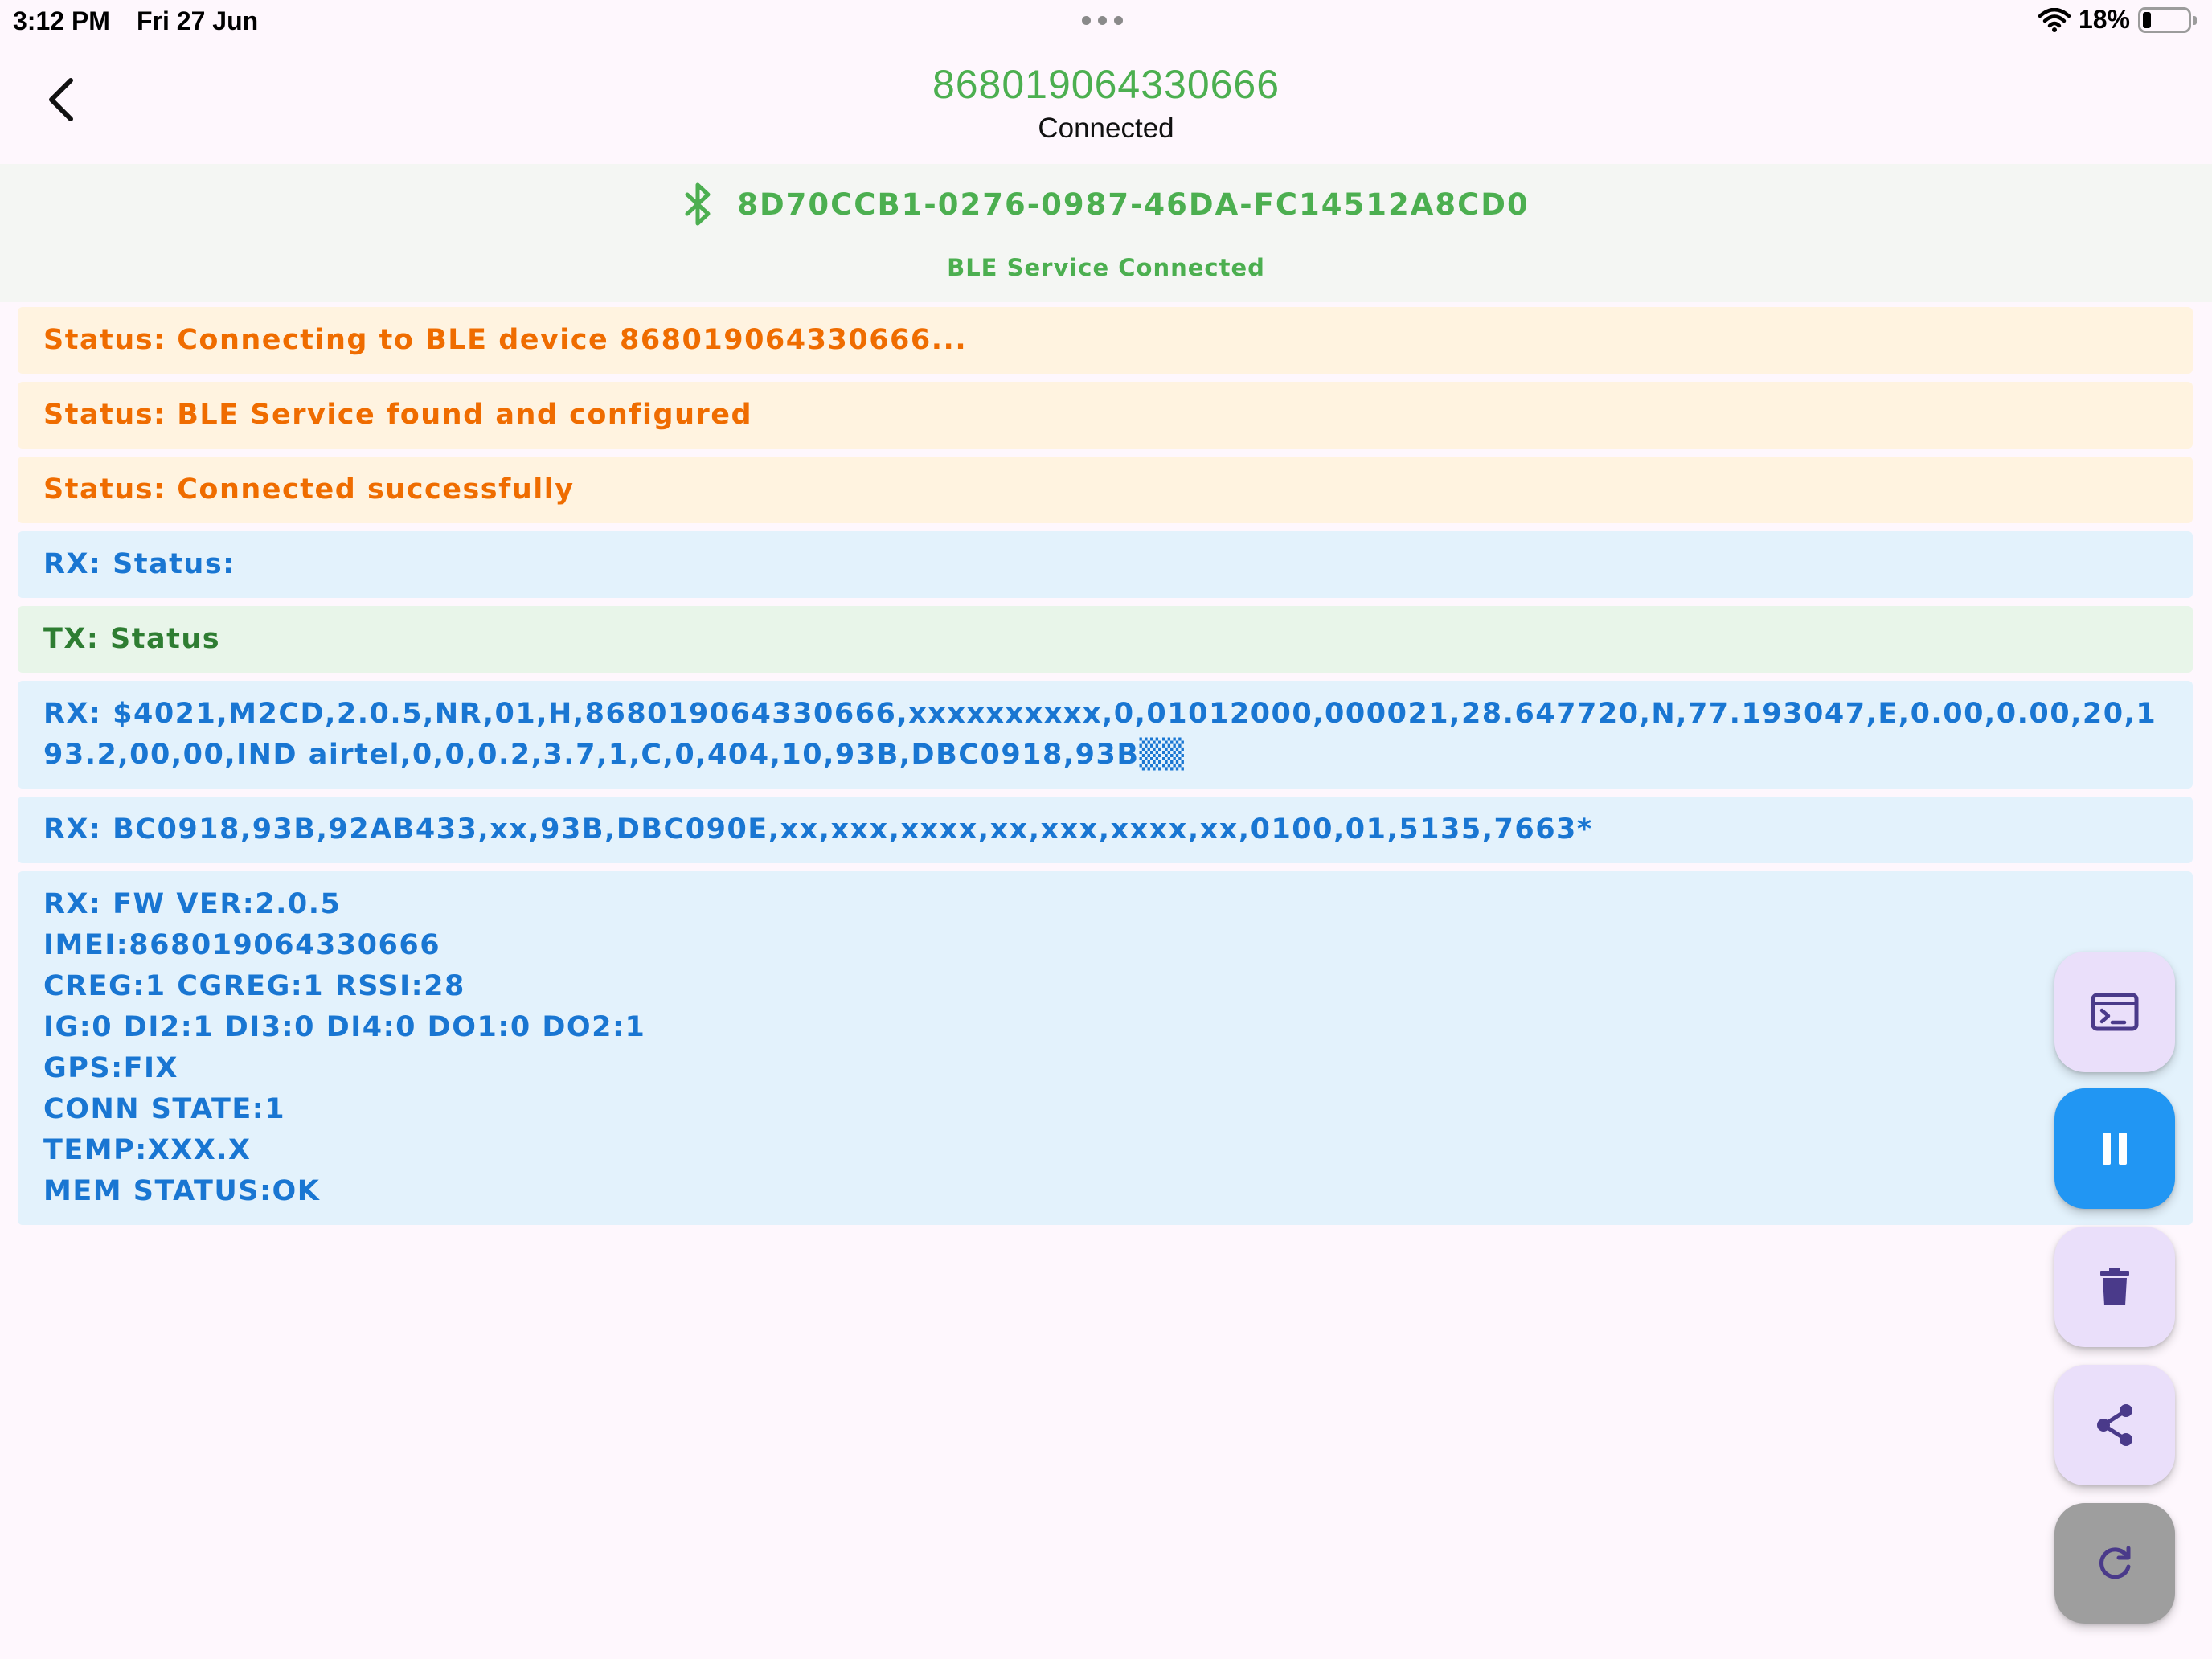 Image resolution: width=2212 pixels, height=1659 pixels. What do you see at coordinates (2167, 19) in the screenshot?
I see `battery-icon` at bounding box center [2167, 19].